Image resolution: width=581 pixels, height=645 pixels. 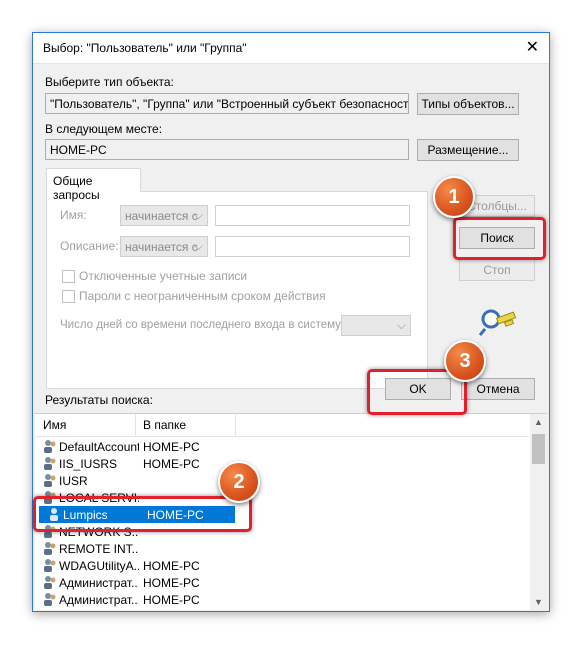 I want to click on tab-common-queries: Общие запросы, so click(x=93, y=185).